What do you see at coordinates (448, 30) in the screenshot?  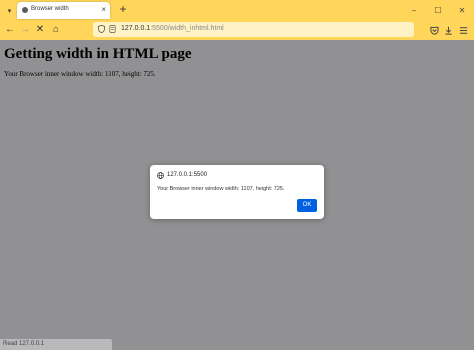 I see `download-icon` at bounding box center [448, 30].